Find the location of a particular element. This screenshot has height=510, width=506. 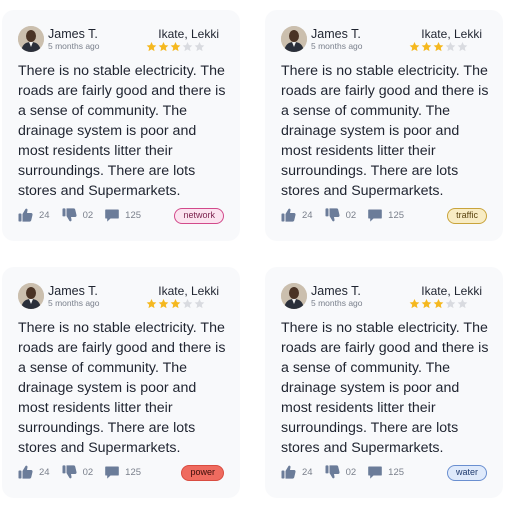

review-actions: 24 02 125 network is located at coordinates (121, 215).